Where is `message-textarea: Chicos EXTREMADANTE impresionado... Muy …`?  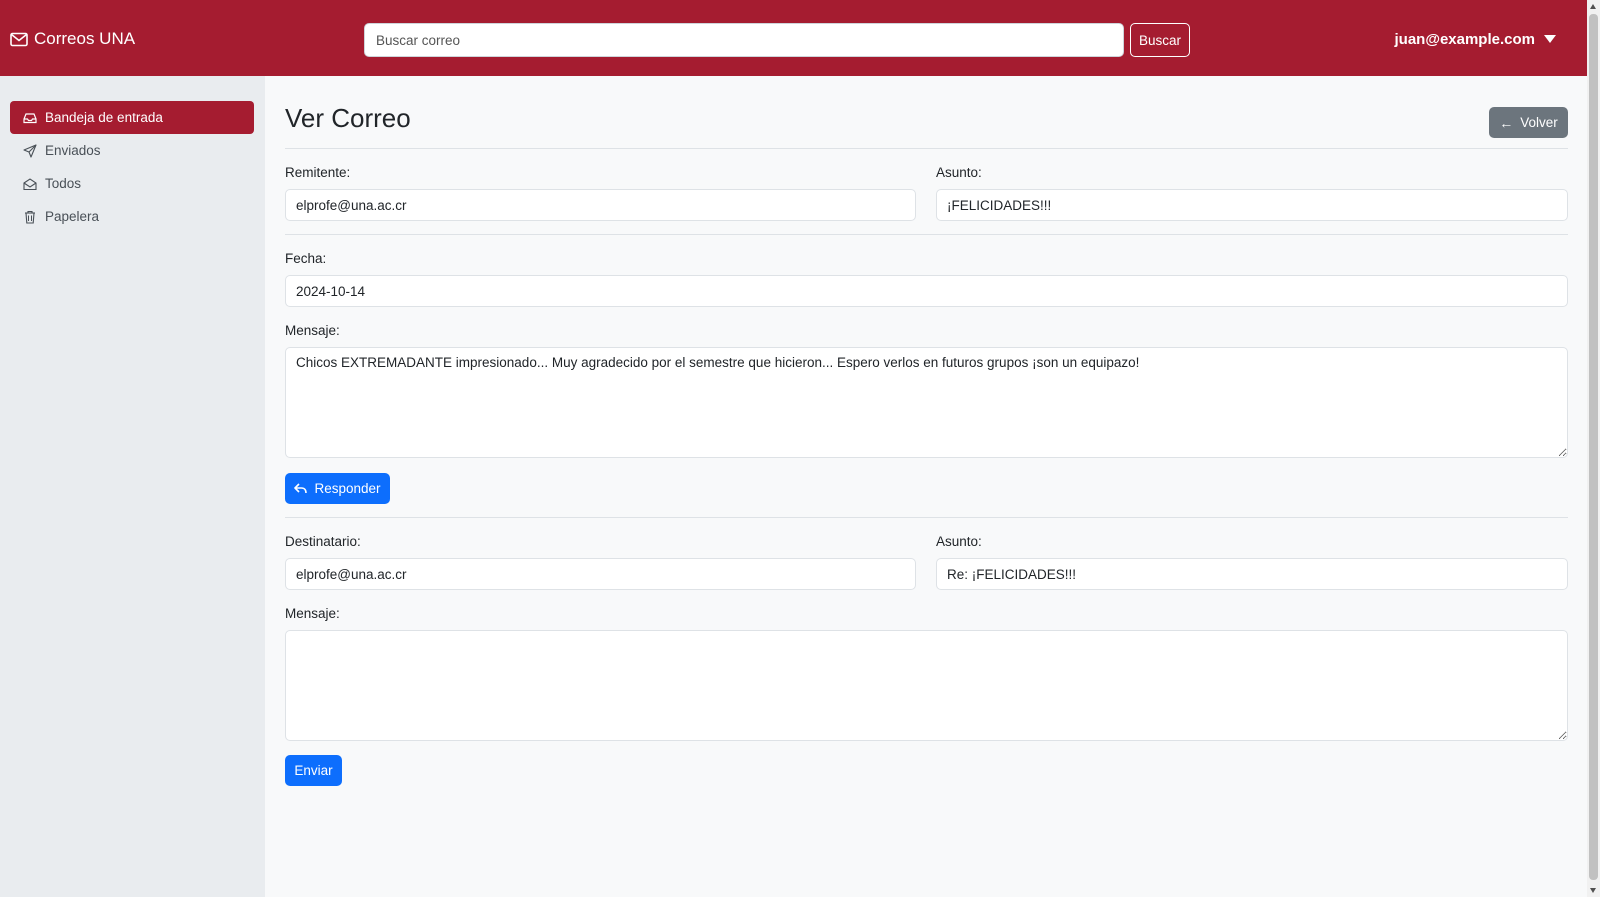 message-textarea: Chicos EXTREMADANTE impresionado... Muy … is located at coordinates (926, 402).